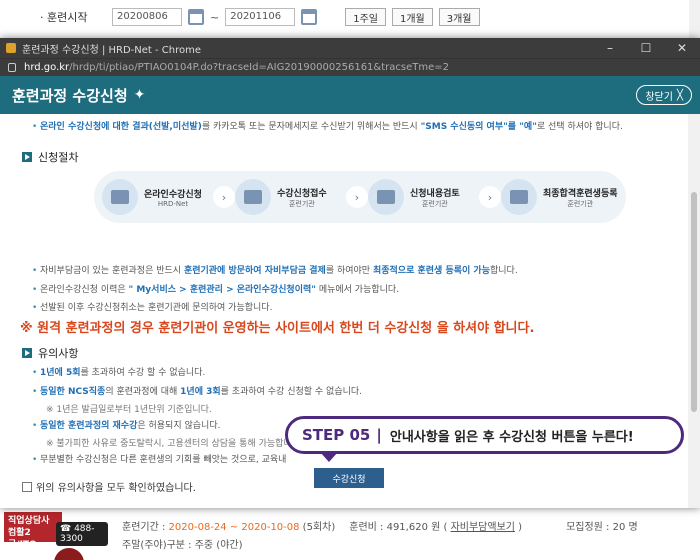 The height and width of the screenshot is (560, 700). What do you see at coordinates (329, 457) in the screenshot?
I see `callout-tail` at bounding box center [329, 457].